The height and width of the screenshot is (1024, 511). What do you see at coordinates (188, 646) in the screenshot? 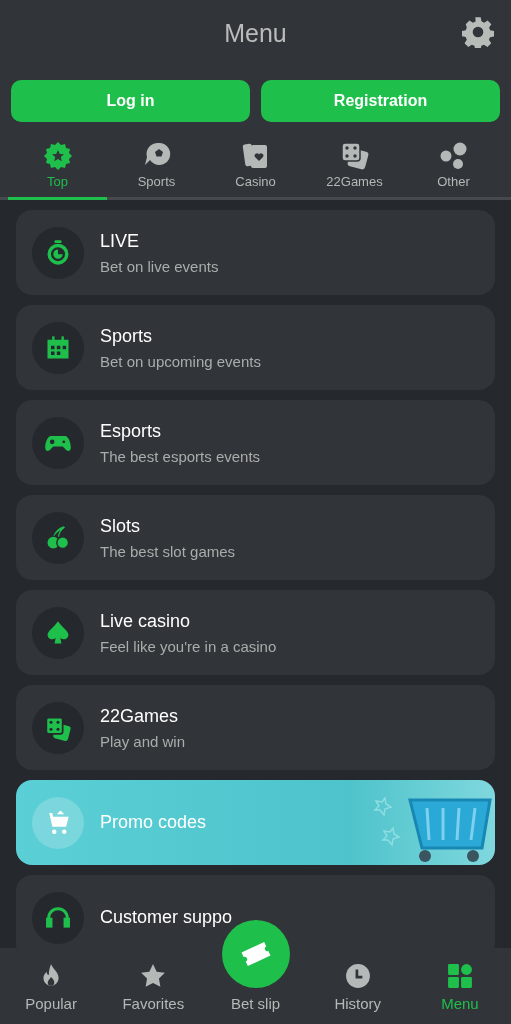
I see `menu-card-subtitle: Feel like you're in a casino` at bounding box center [188, 646].